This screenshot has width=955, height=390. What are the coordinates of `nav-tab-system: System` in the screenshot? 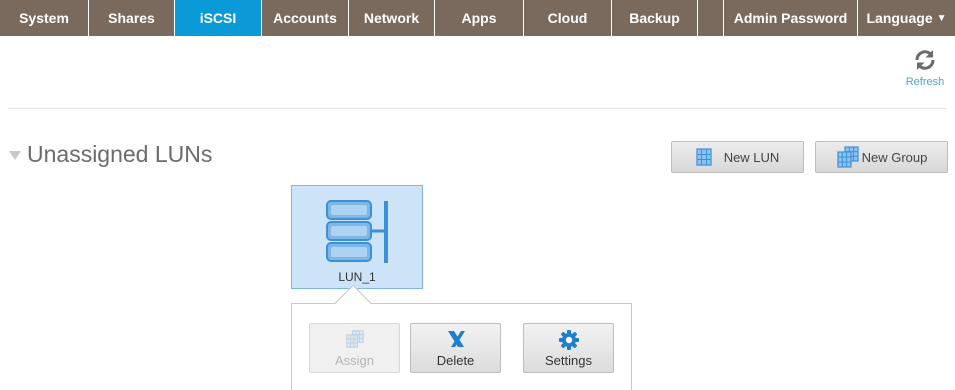 It's located at (44, 18).